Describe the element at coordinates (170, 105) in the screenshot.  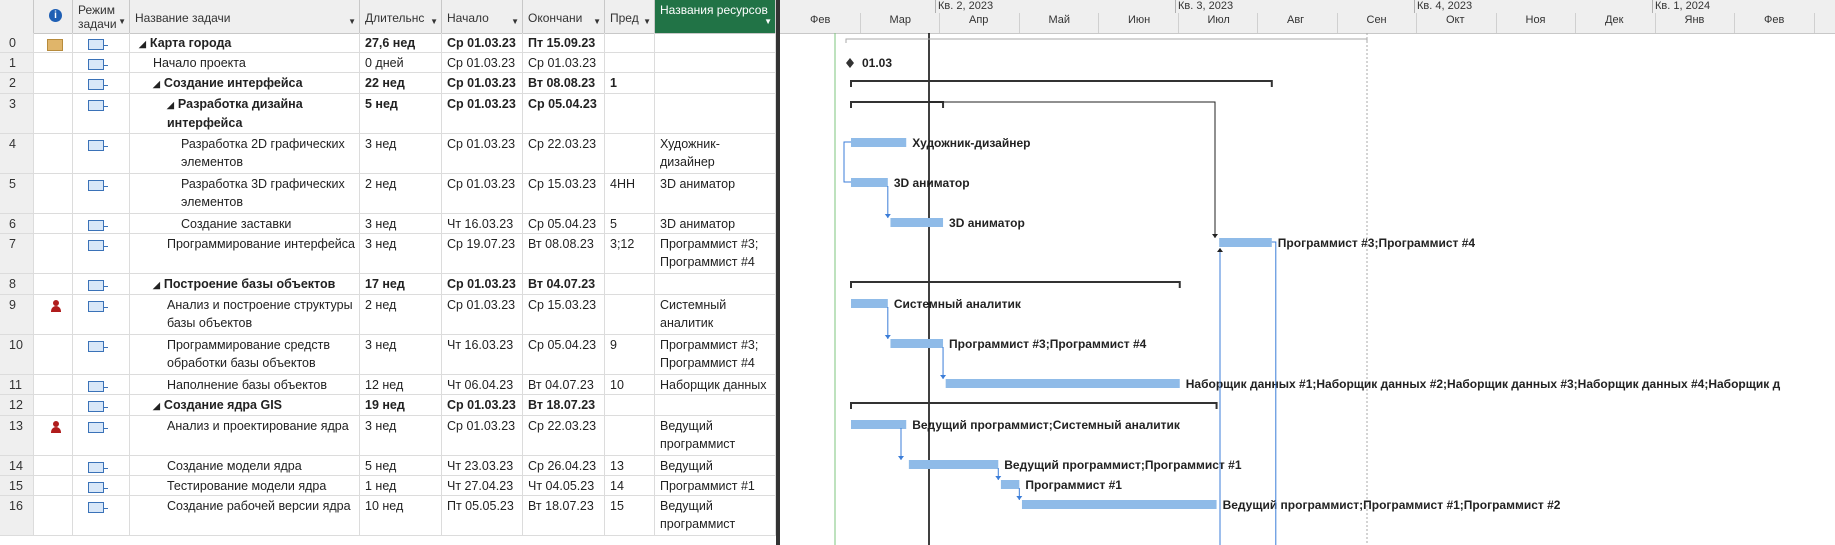
I see `collapse-icon: ◢` at that location.